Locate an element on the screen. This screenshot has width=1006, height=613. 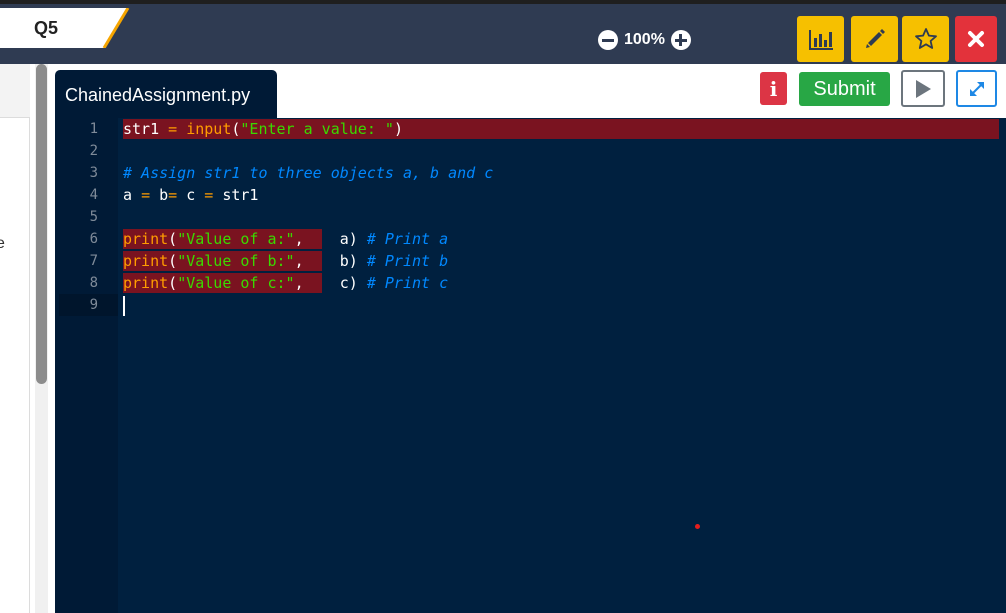
close-button is located at coordinates (976, 39).